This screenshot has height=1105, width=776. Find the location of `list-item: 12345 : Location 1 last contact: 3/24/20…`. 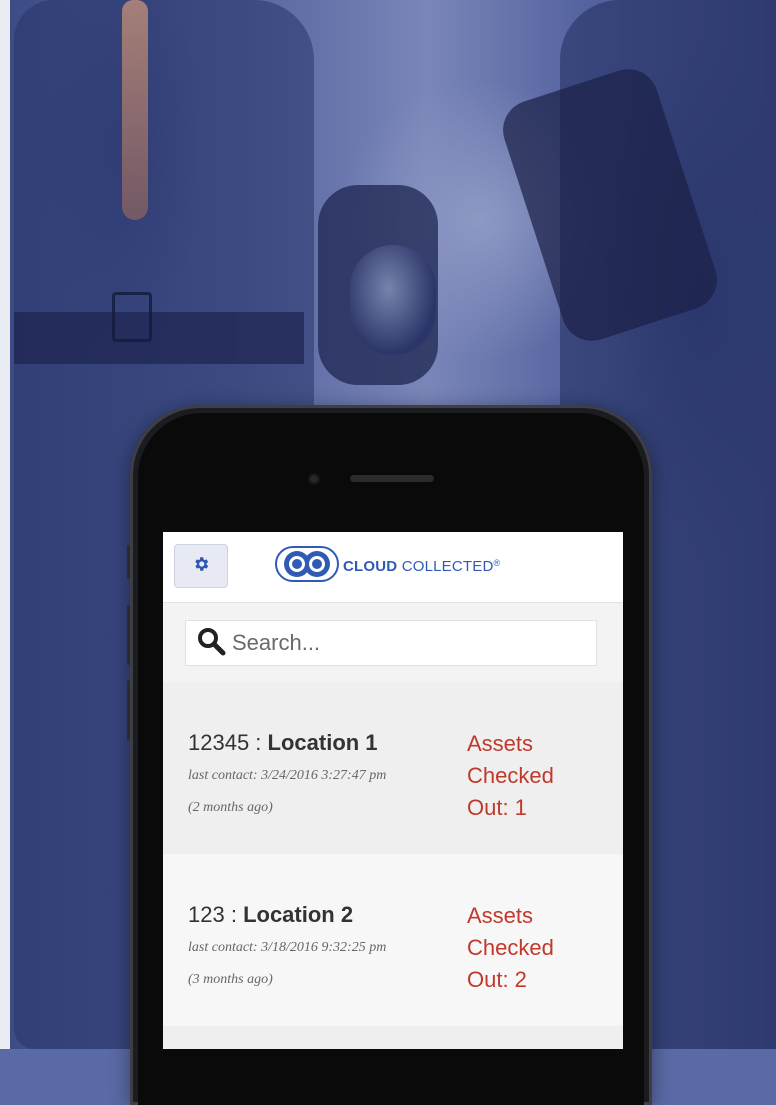

list-item: 12345 : Location 1 last contact: 3/24/20… is located at coordinates (393, 768).